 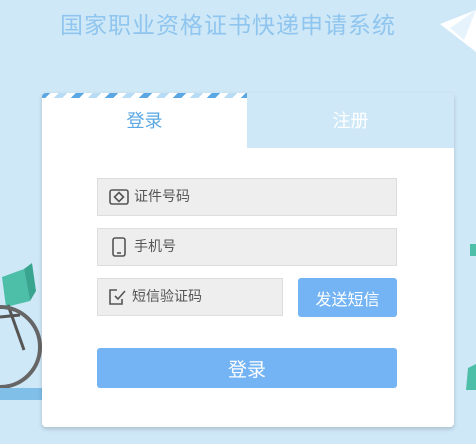 I want to click on mobile-phone-icon, so click(x=119, y=247).